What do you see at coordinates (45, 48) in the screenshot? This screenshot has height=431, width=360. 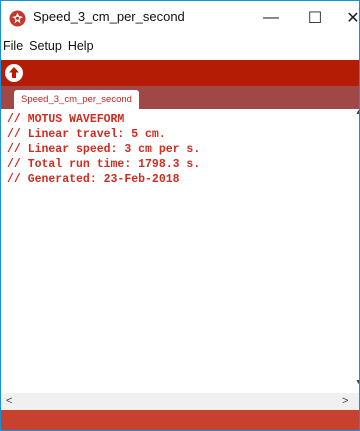 I see `menu-setup: Setup` at bounding box center [45, 48].